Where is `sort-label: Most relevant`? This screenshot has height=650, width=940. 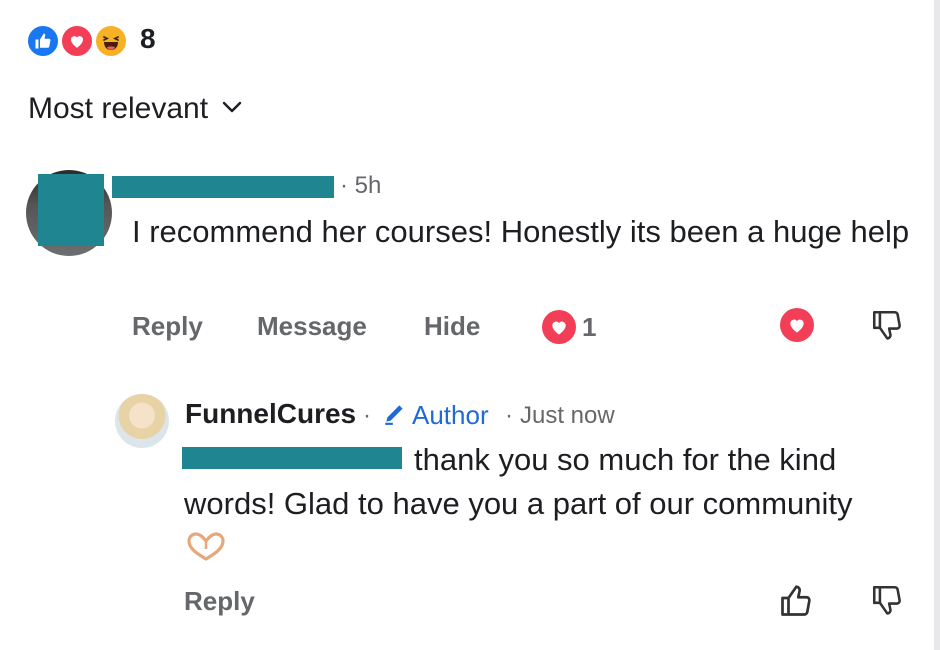
sort-label: Most relevant is located at coordinates (118, 108).